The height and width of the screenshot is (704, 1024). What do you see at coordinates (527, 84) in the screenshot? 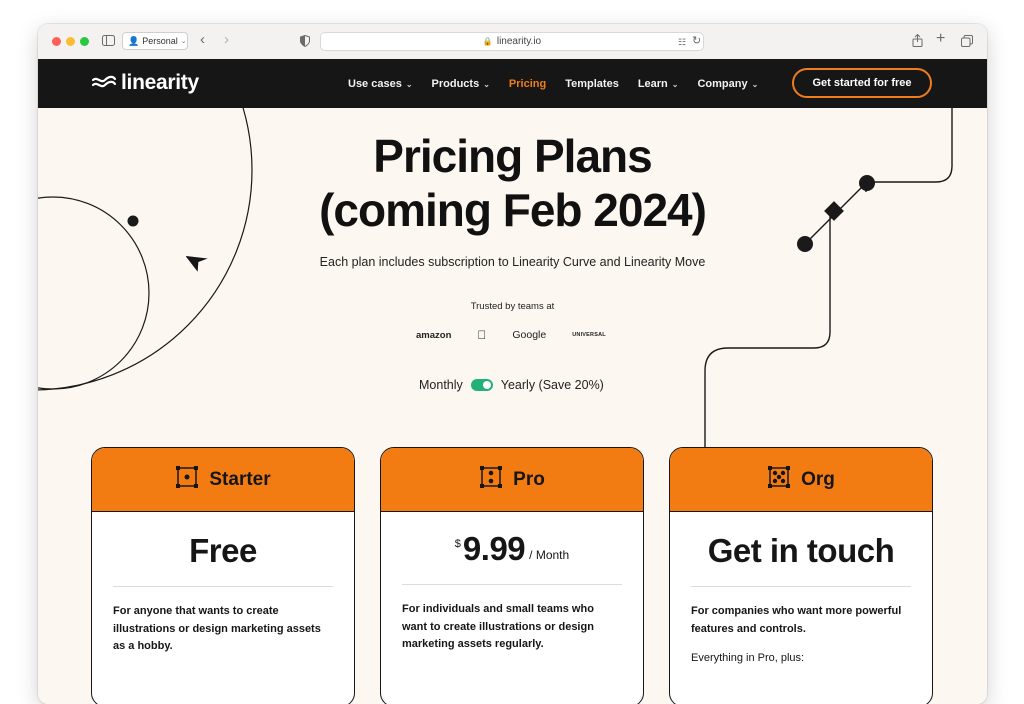
I see `nav-pricing: Pricing` at bounding box center [527, 84].